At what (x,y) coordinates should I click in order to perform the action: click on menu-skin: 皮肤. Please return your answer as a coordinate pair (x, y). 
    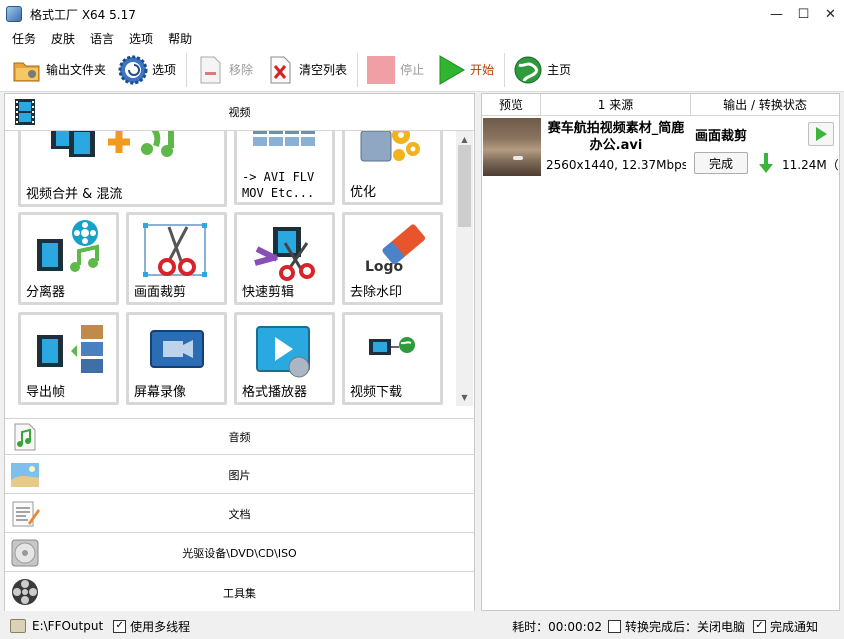
    Looking at the image, I should click on (63, 38).